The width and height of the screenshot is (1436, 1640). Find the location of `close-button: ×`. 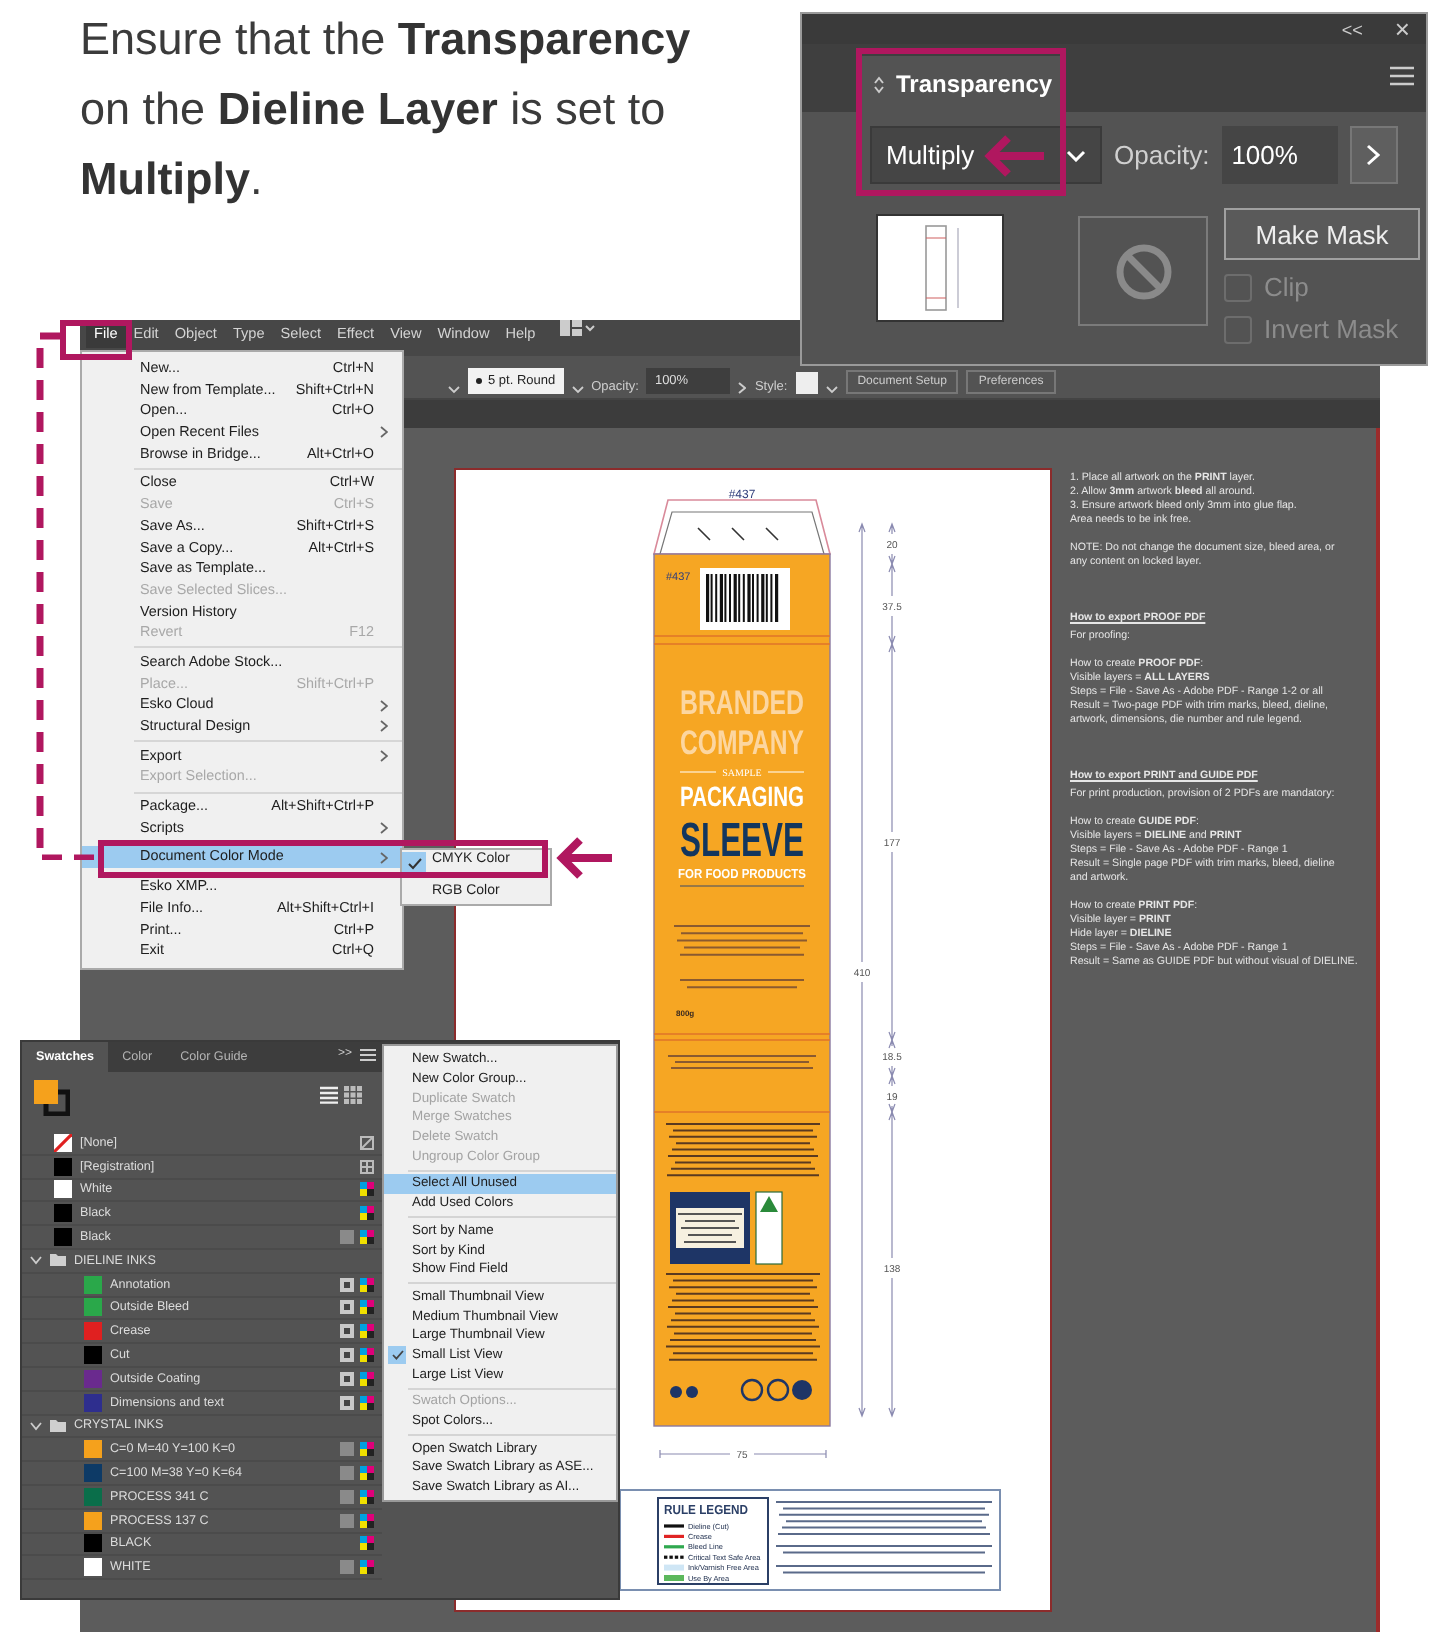

close-button: × is located at coordinates (1402, 29).